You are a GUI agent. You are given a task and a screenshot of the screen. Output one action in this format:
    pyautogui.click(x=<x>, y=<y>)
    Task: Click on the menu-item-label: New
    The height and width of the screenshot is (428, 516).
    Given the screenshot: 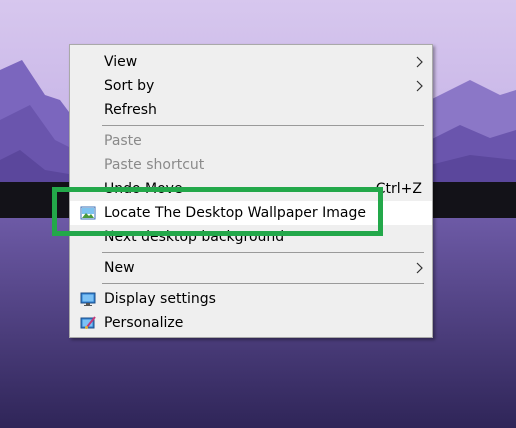 What is the action you would take?
    pyautogui.click(x=119, y=268)
    